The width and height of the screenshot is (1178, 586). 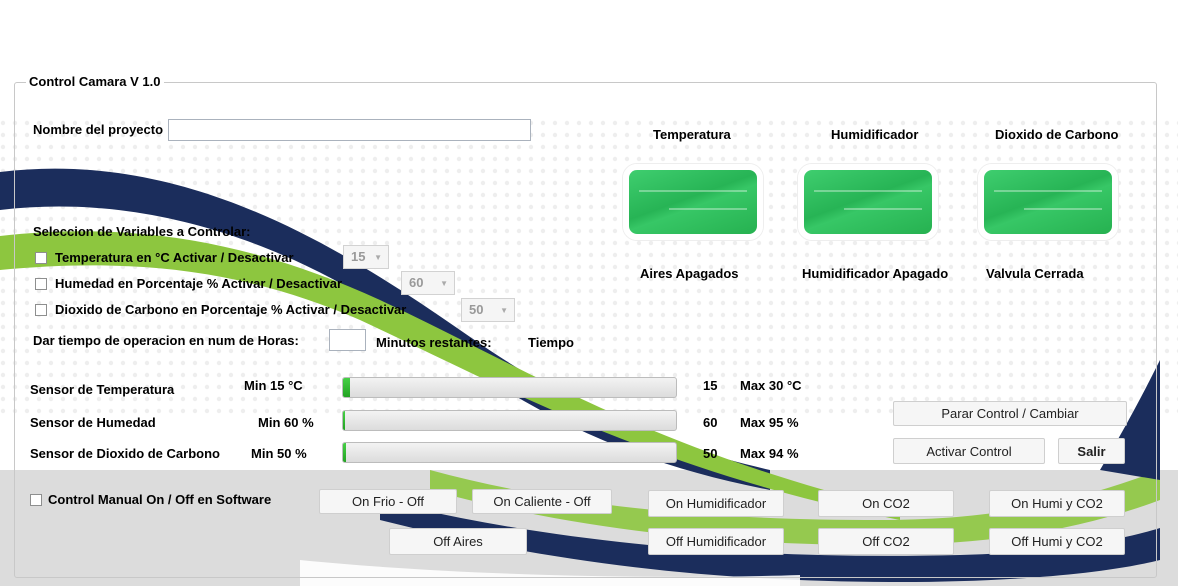 I want to click on temperature-checkbox-label: Temperatura en °C Activar / Desactivar, so click(x=174, y=257).